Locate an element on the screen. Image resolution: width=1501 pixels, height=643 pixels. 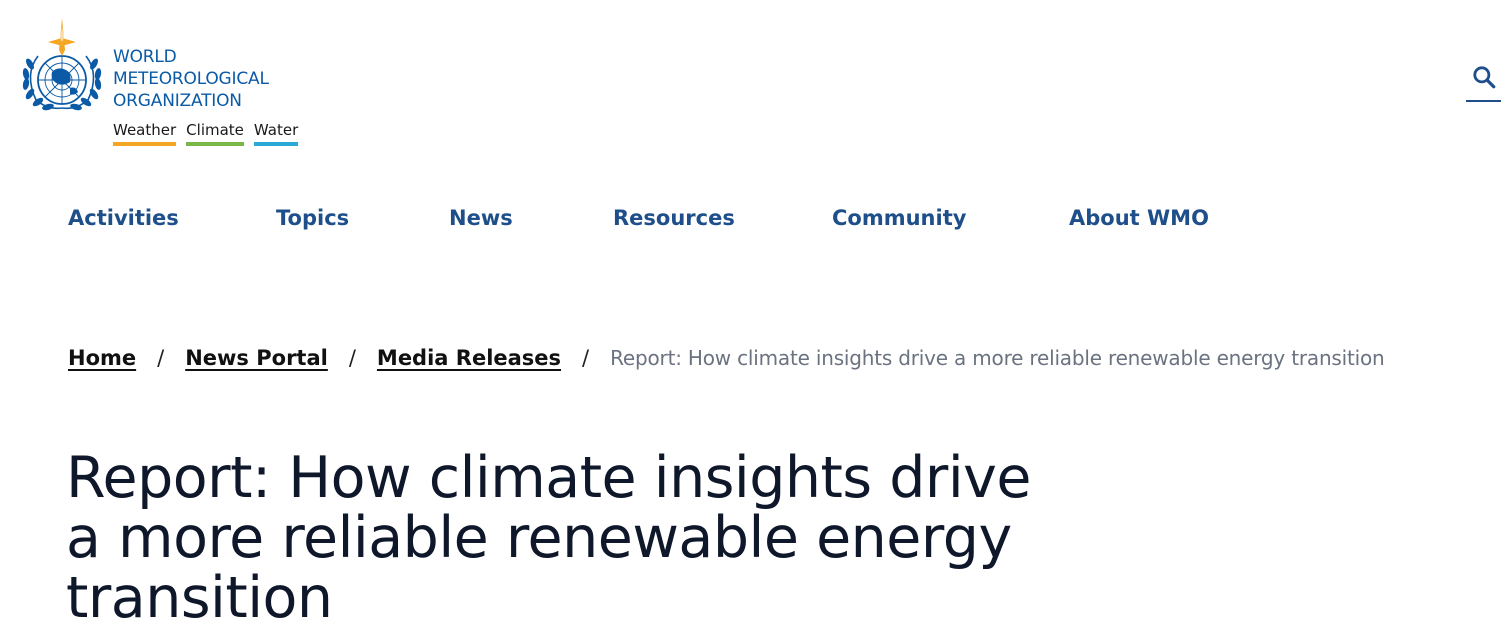
nav-item-topics: Topics is located at coordinates (362, 218).